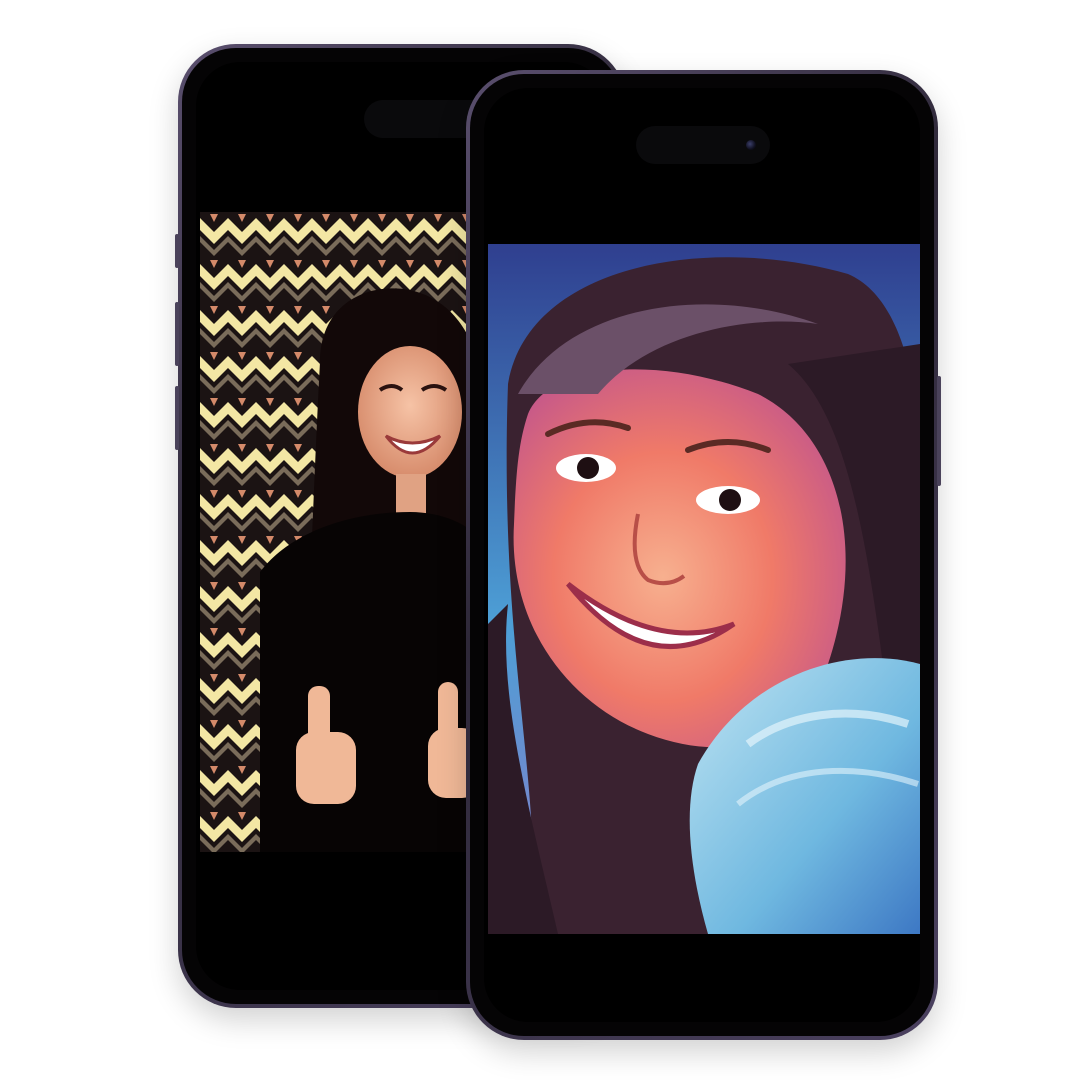  I want to click on power-button, so click(939, 431).